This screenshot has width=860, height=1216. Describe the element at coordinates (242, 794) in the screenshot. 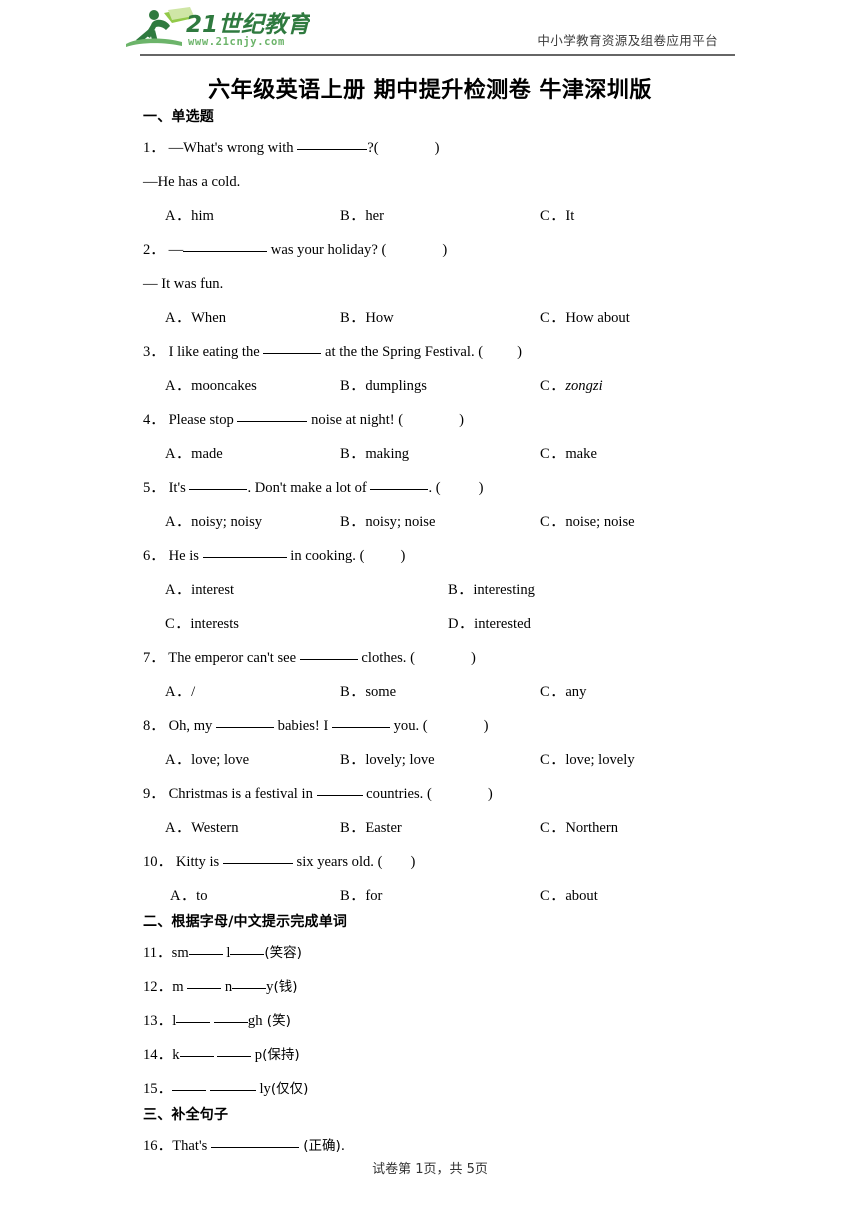

I see `stem-text: Christmas is a festival in` at that location.